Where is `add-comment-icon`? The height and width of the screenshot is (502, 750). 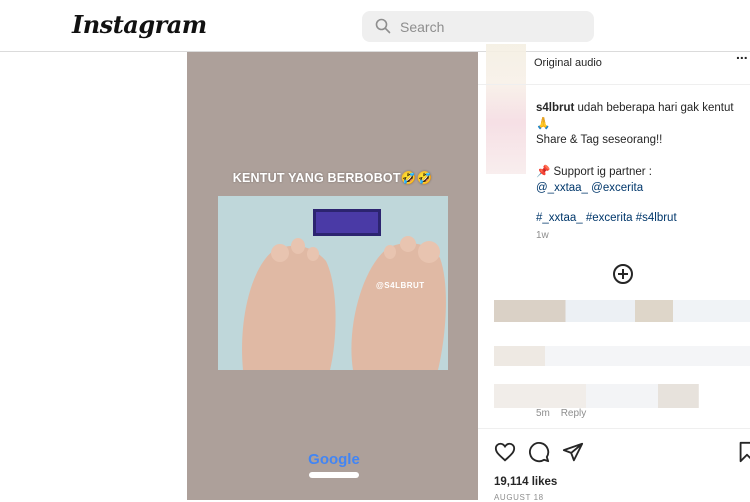 add-comment-icon is located at coordinates (623, 274).